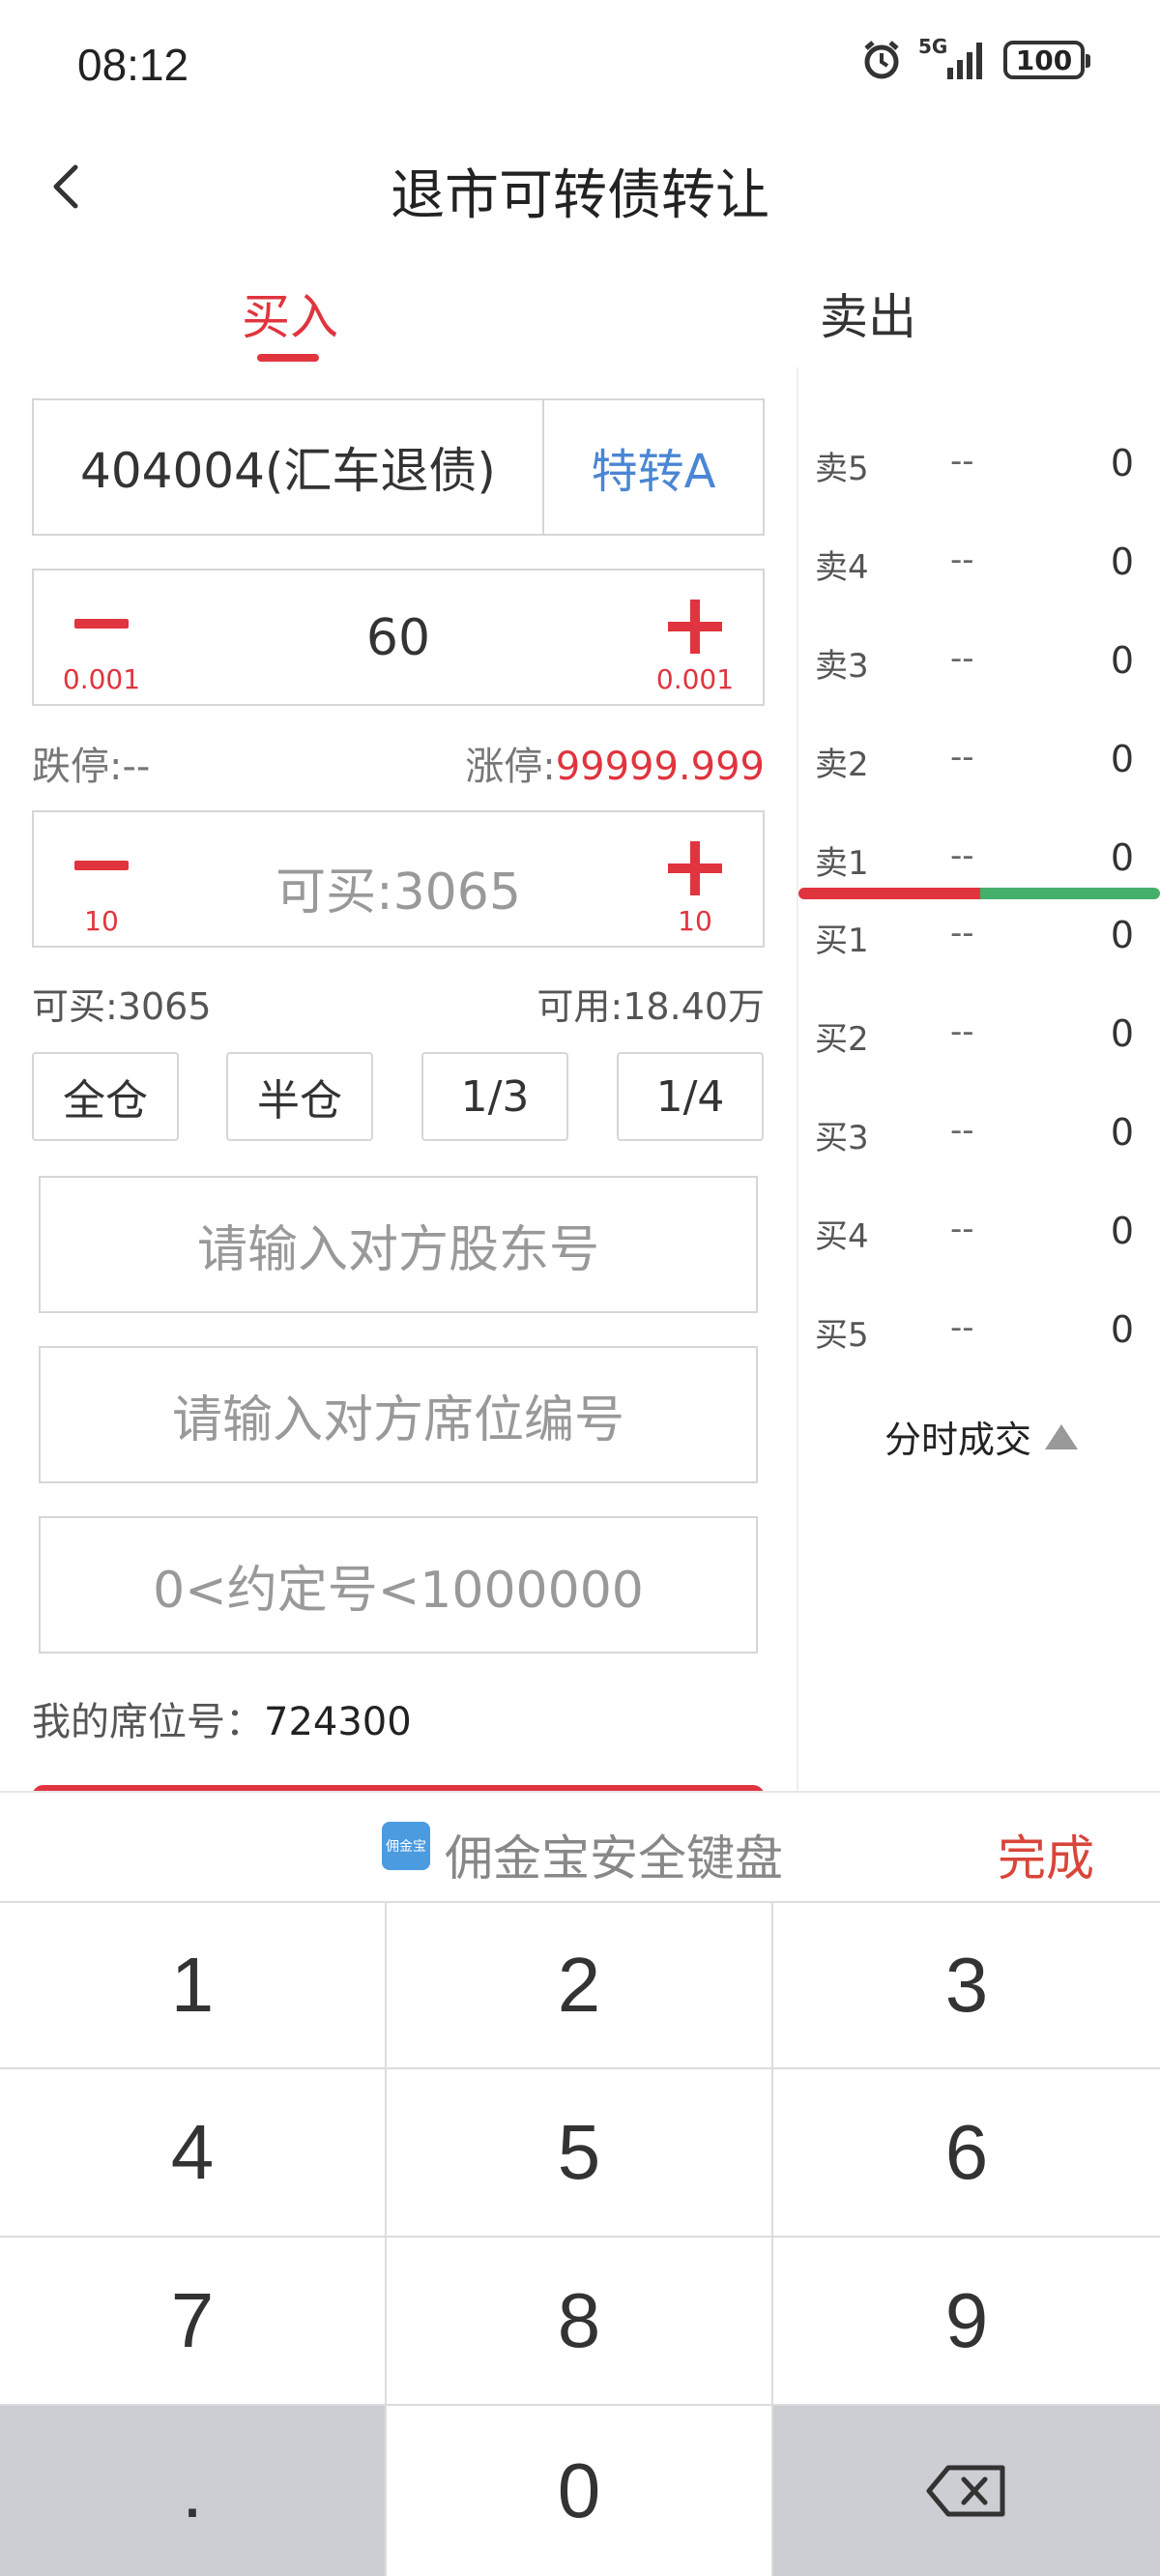 The width and height of the screenshot is (1160, 2576). I want to click on status-icons: 5G 100, so click(975, 58).